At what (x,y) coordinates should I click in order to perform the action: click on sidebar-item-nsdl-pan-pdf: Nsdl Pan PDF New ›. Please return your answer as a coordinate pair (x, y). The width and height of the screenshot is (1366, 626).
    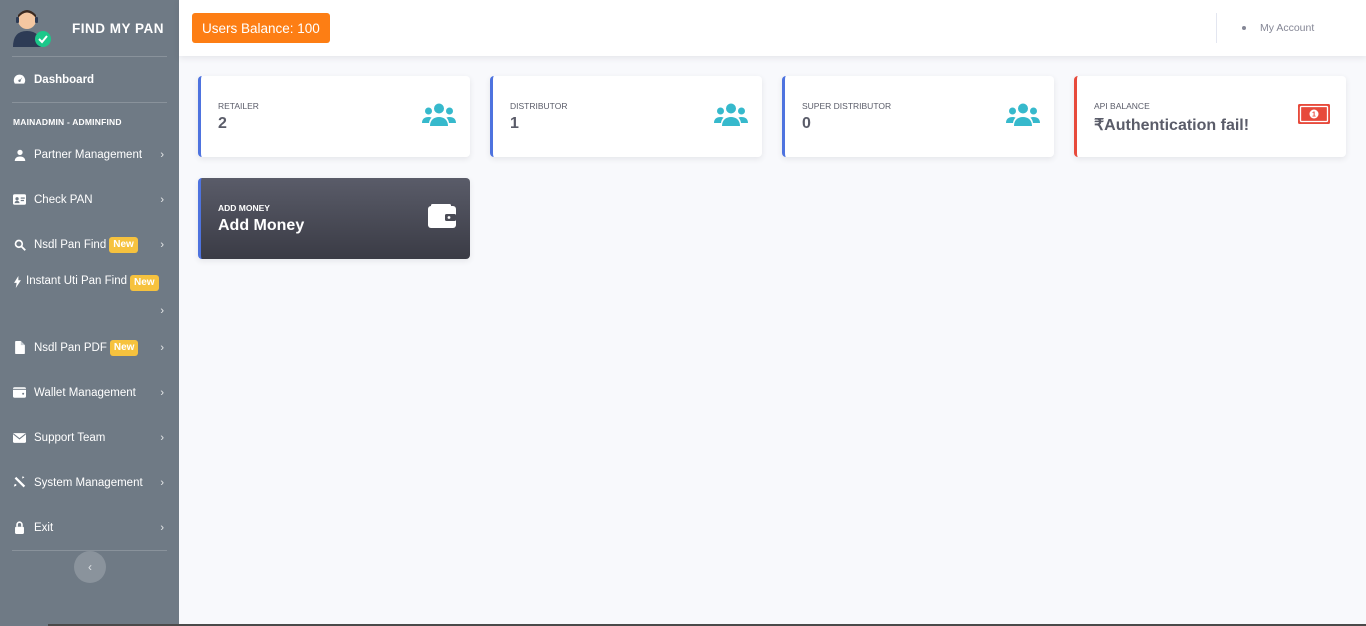
    Looking at the image, I should click on (89, 347).